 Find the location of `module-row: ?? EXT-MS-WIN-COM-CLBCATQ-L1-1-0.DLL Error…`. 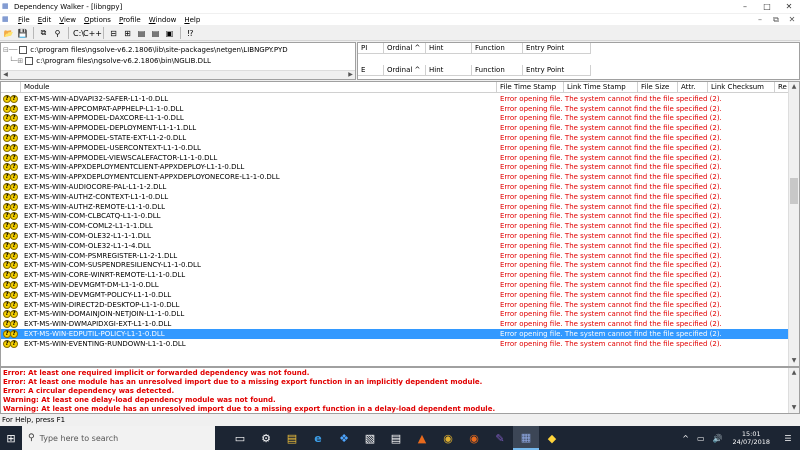

module-row: ?? EXT-MS-WIN-COM-CLBCATQ-L1-1-0.DLL Error… is located at coordinates (395, 217).